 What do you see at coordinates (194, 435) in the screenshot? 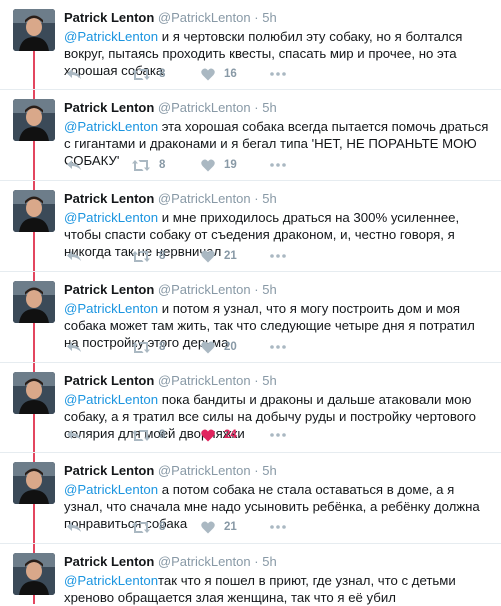
I see `tweet-actions: 8 24` at bounding box center [194, 435].